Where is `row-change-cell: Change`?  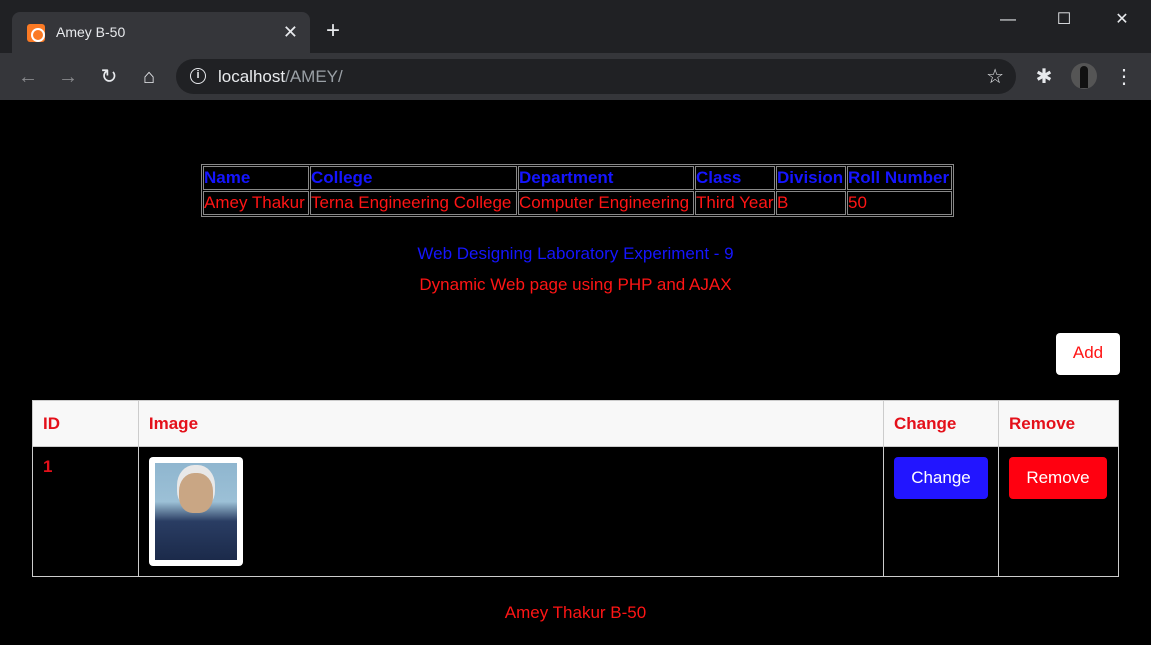 row-change-cell: Change is located at coordinates (940, 511).